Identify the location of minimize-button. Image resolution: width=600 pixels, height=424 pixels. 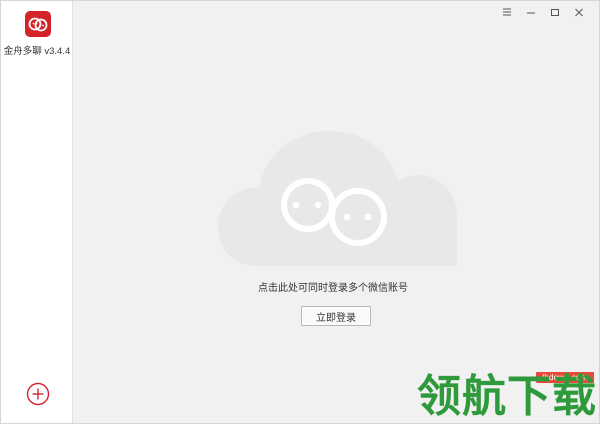
(531, 12).